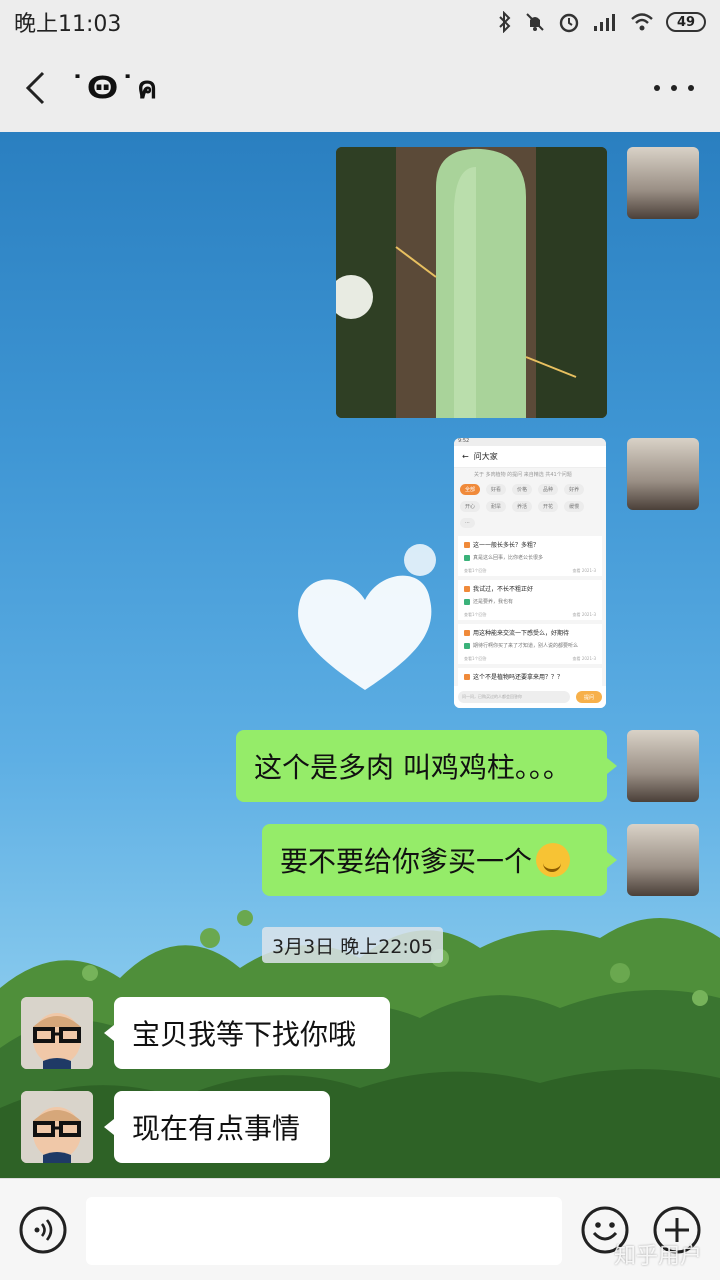 This screenshot has width=720, height=1280. Describe the element at coordinates (521, 633) in the screenshot. I see `preview-question: 用这种能来交流一下感受么，好期待` at that location.